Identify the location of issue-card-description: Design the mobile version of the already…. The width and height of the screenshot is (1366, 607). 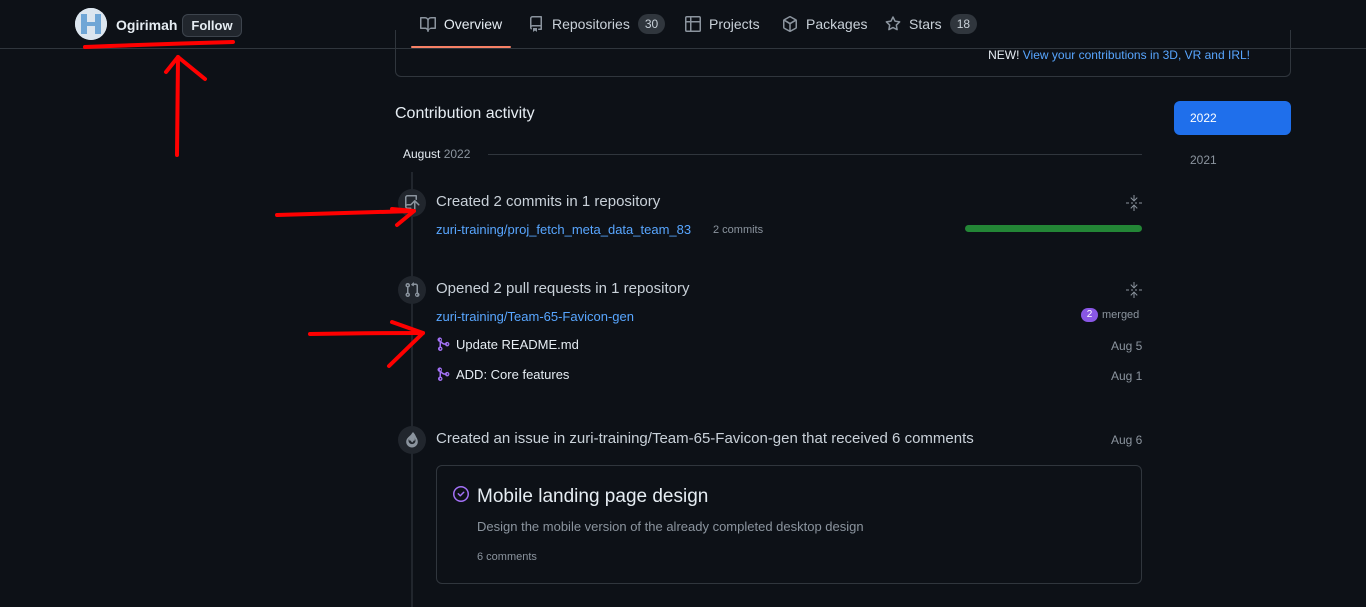
(670, 526).